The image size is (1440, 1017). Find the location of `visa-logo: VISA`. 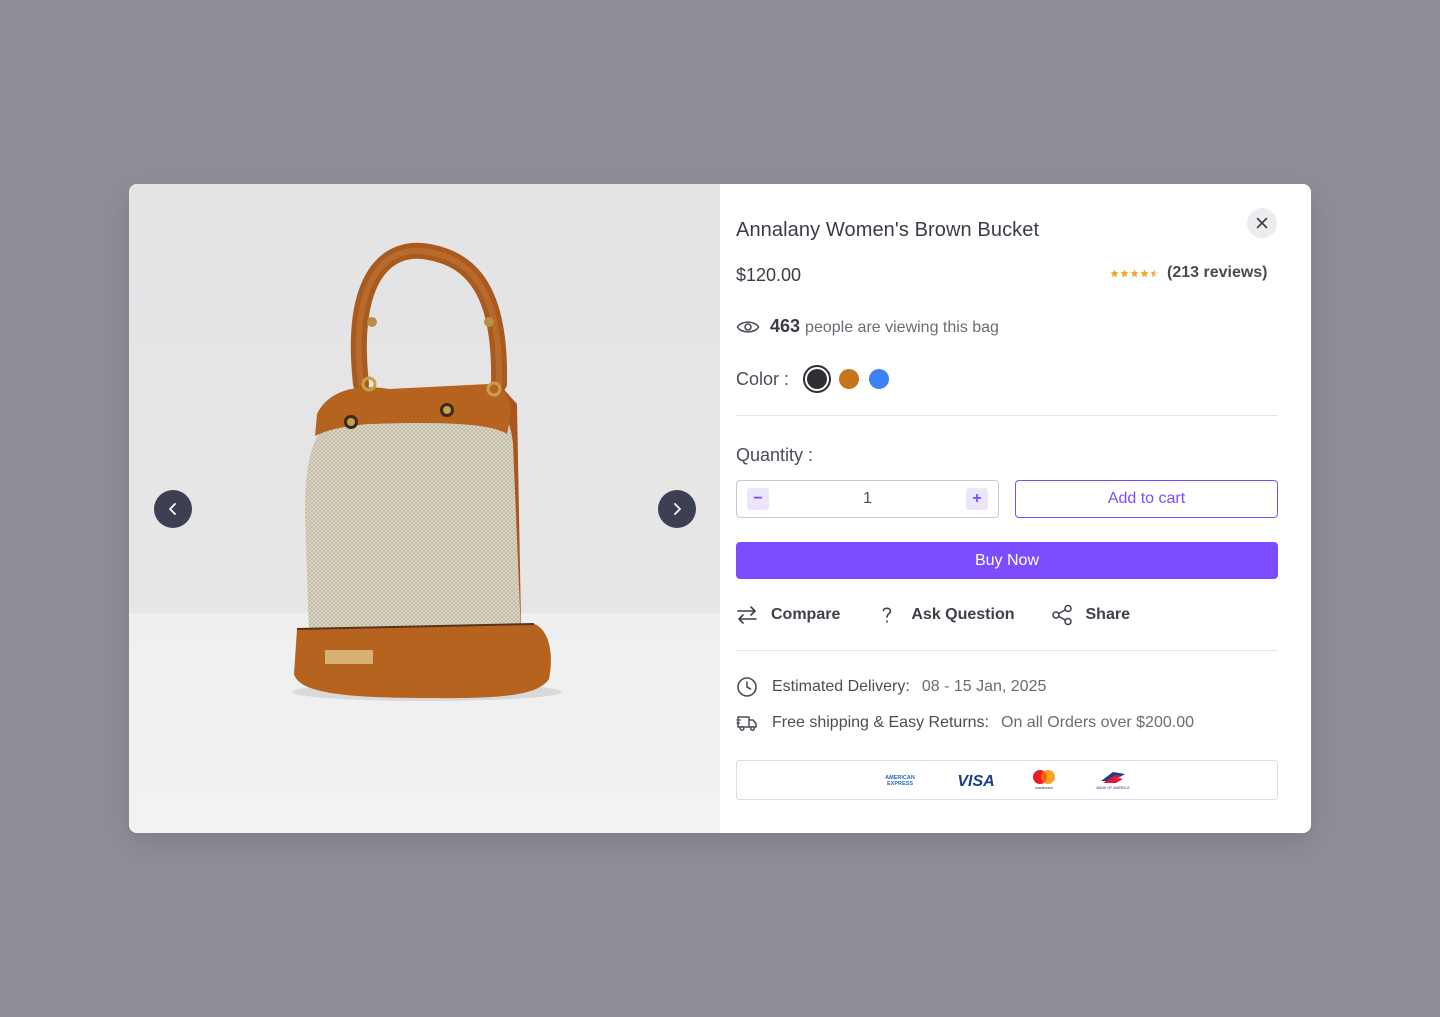

visa-logo: VISA is located at coordinates (975, 780).